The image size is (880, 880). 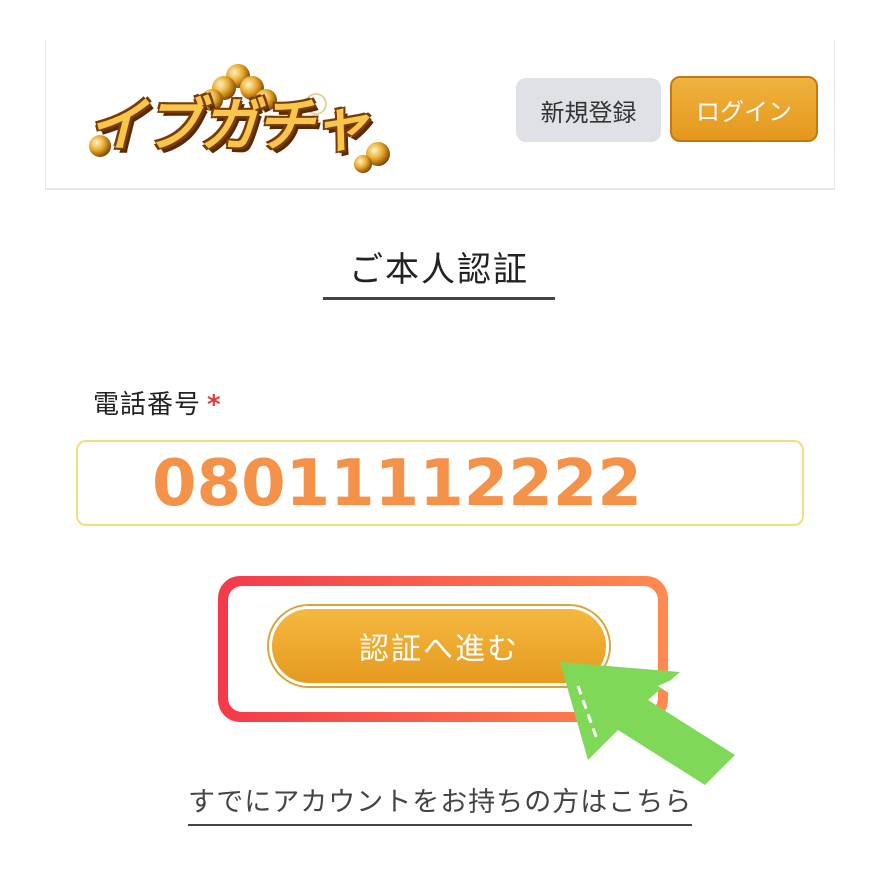 I want to click on logo-text: イブガチャ, so click(x=228, y=125).